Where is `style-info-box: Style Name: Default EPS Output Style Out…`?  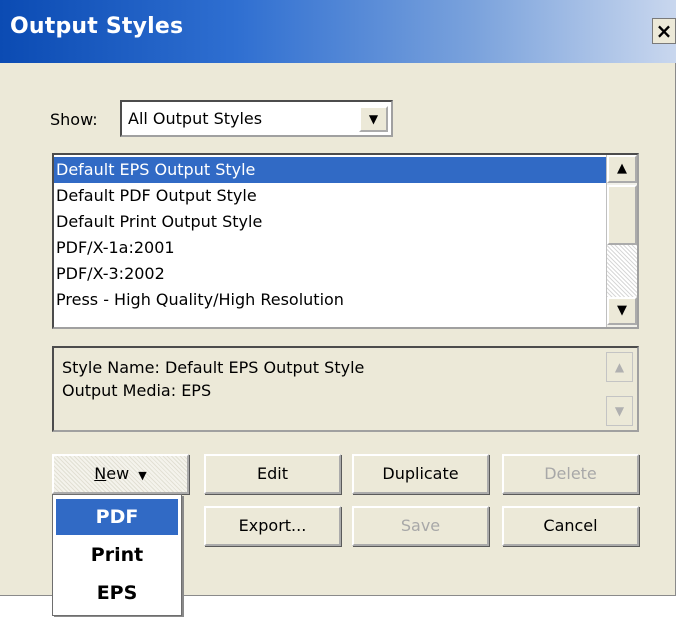
style-info-box: Style Name: Default EPS Output Style Out… is located at coordinates (345, 389).